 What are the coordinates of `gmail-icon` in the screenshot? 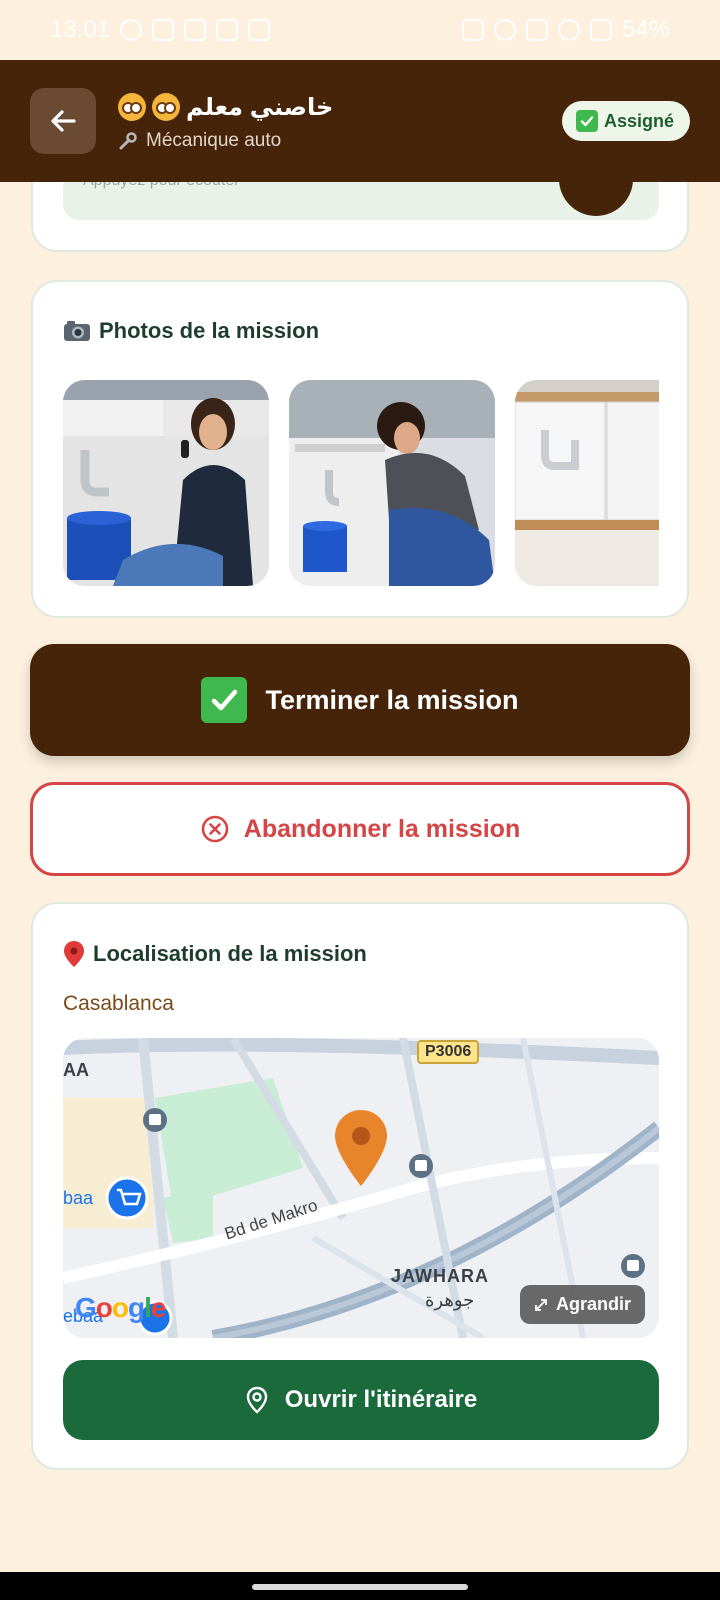 It's located at (195, 30).